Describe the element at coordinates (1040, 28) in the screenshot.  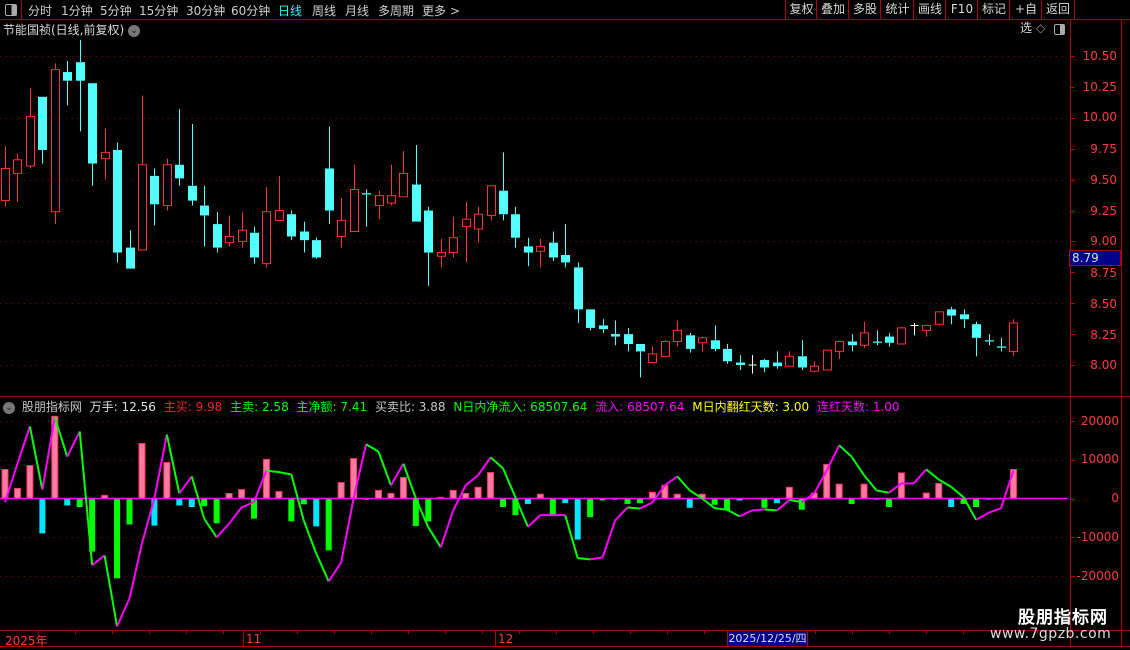
I see `diamond-icon: ◇` at that location.